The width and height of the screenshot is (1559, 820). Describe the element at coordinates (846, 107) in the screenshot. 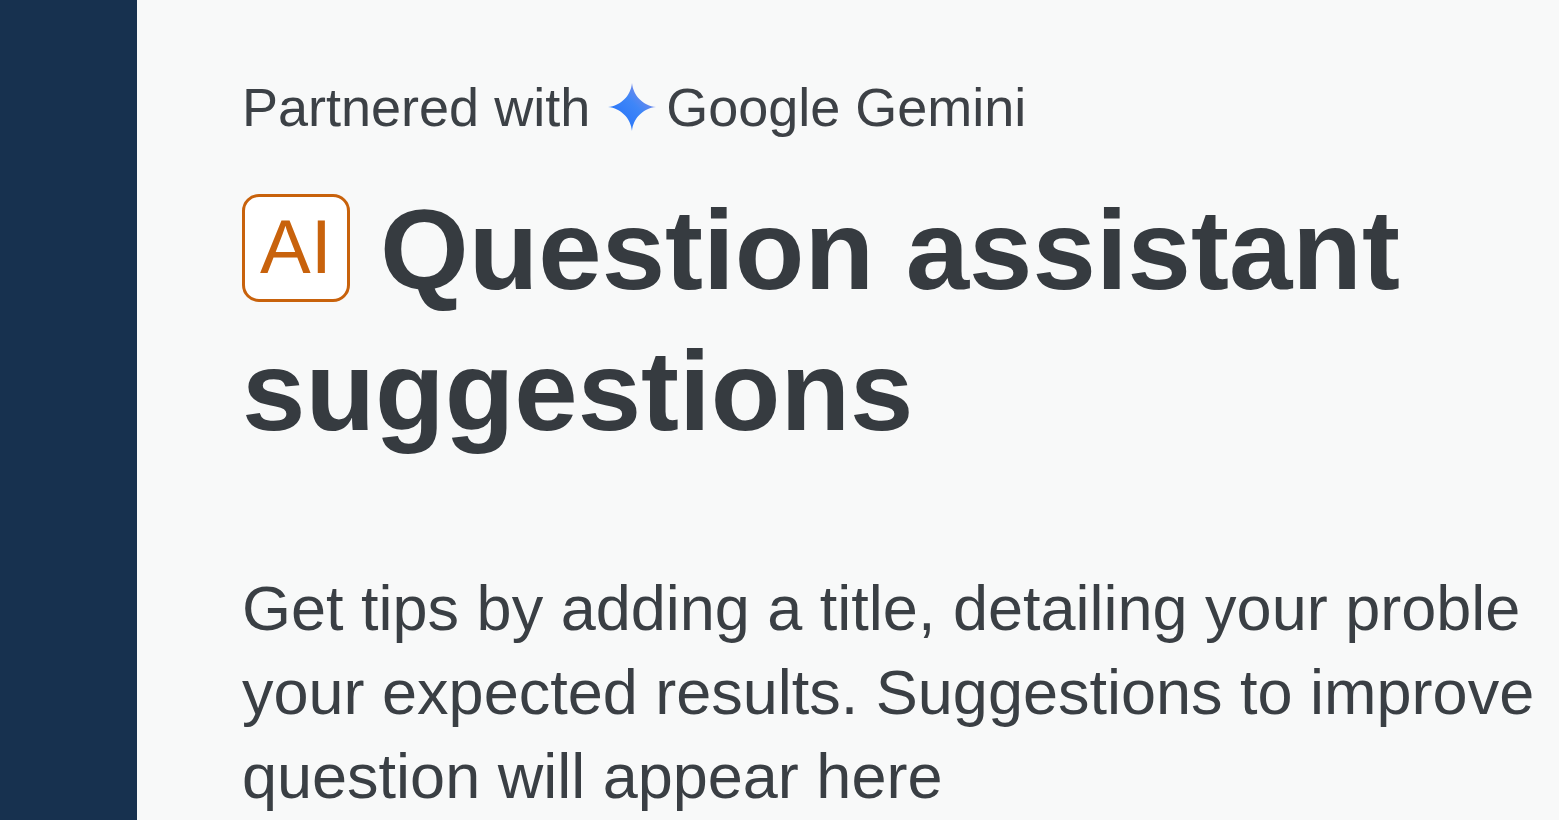

I see `partner-name: Google Gemini` at that location.